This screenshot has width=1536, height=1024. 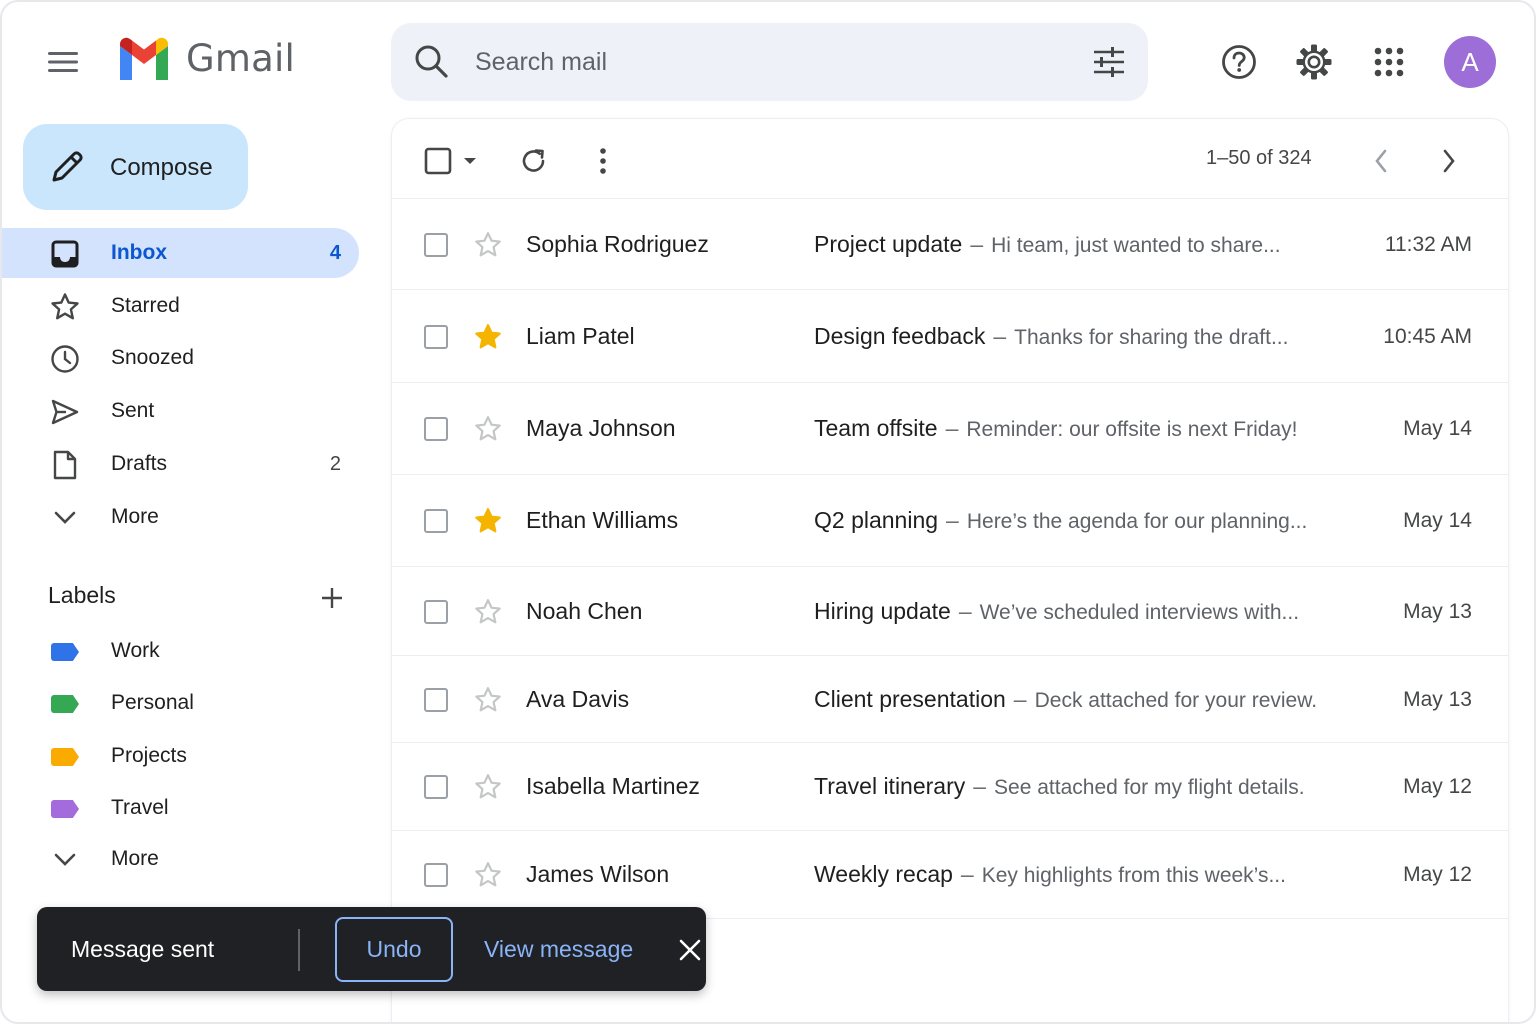 I want to click on menu-icon, so click(x=63, y=62).